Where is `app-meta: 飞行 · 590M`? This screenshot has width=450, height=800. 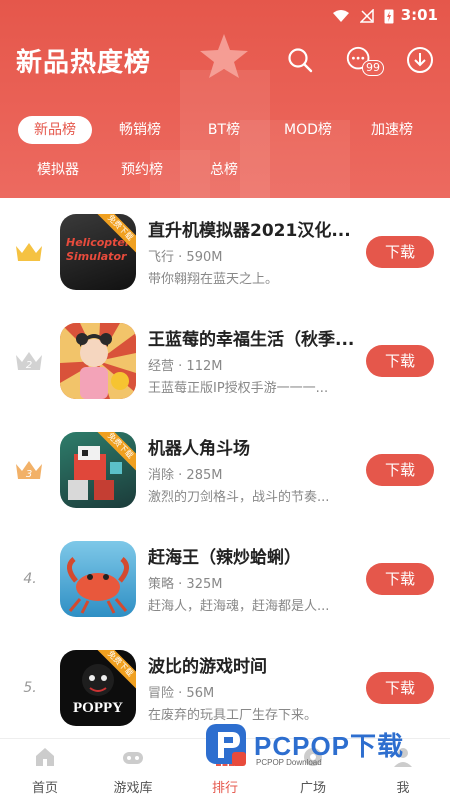
app-meta: 飞行 · 590M is located at coordinates (185, 257).